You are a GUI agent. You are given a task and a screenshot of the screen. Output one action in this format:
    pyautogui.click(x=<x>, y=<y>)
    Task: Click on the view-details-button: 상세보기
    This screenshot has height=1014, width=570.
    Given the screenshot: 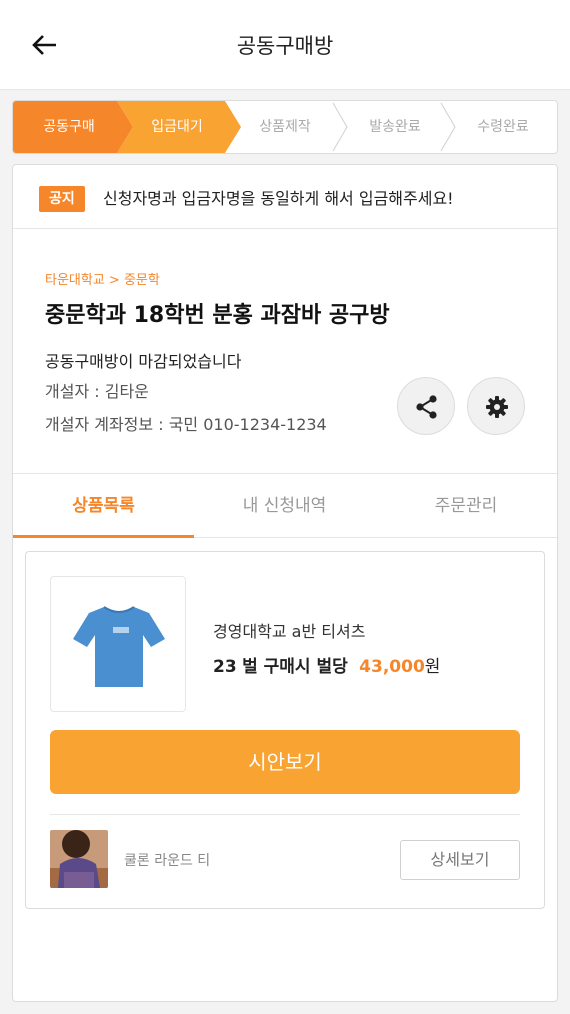 What is the action you would take?
    pyautogui.click(x=460, y=860)
    